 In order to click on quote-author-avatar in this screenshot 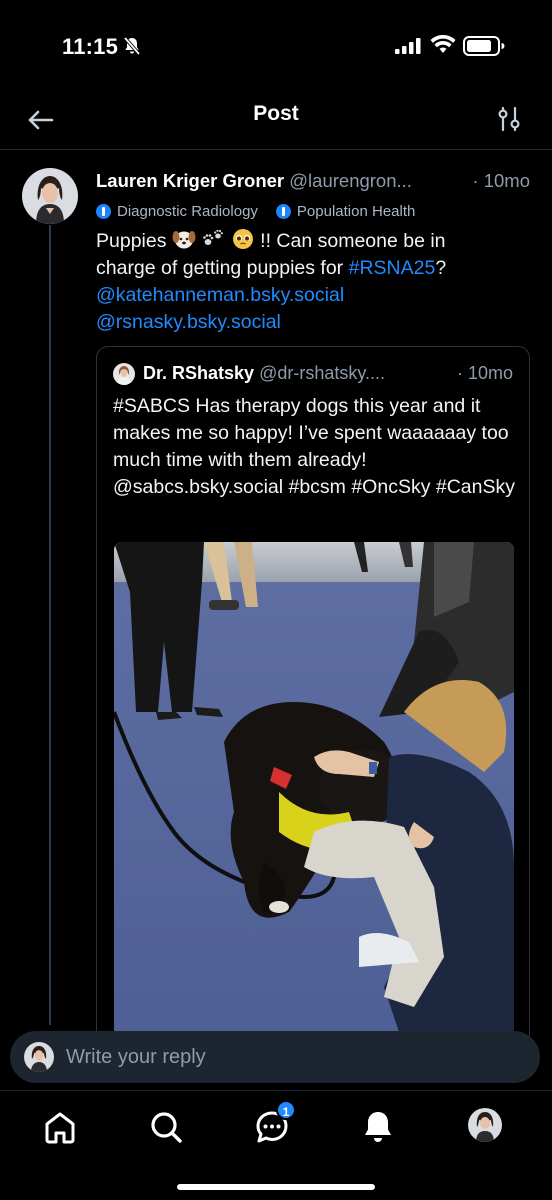, I will do `click(124, 374)`.